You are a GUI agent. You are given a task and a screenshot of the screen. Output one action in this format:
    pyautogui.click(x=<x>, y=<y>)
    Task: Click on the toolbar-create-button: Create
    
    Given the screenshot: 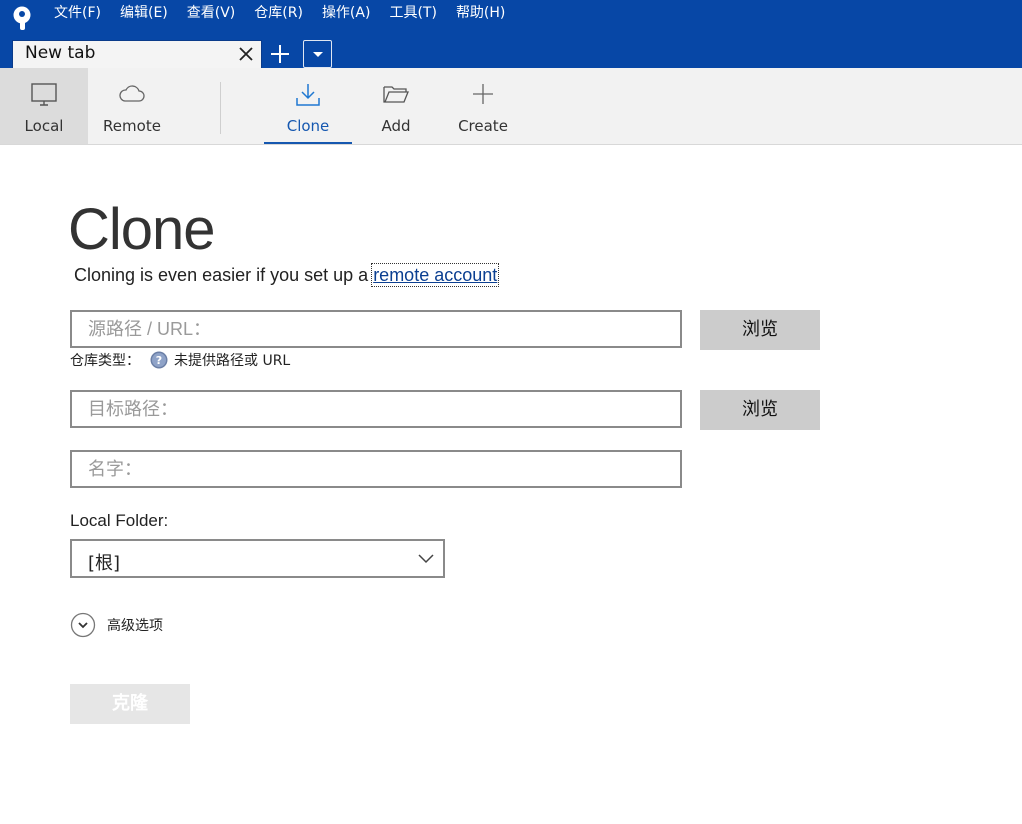 What is the action you would take?
    pyautogui.click(x=483, y=106)
    